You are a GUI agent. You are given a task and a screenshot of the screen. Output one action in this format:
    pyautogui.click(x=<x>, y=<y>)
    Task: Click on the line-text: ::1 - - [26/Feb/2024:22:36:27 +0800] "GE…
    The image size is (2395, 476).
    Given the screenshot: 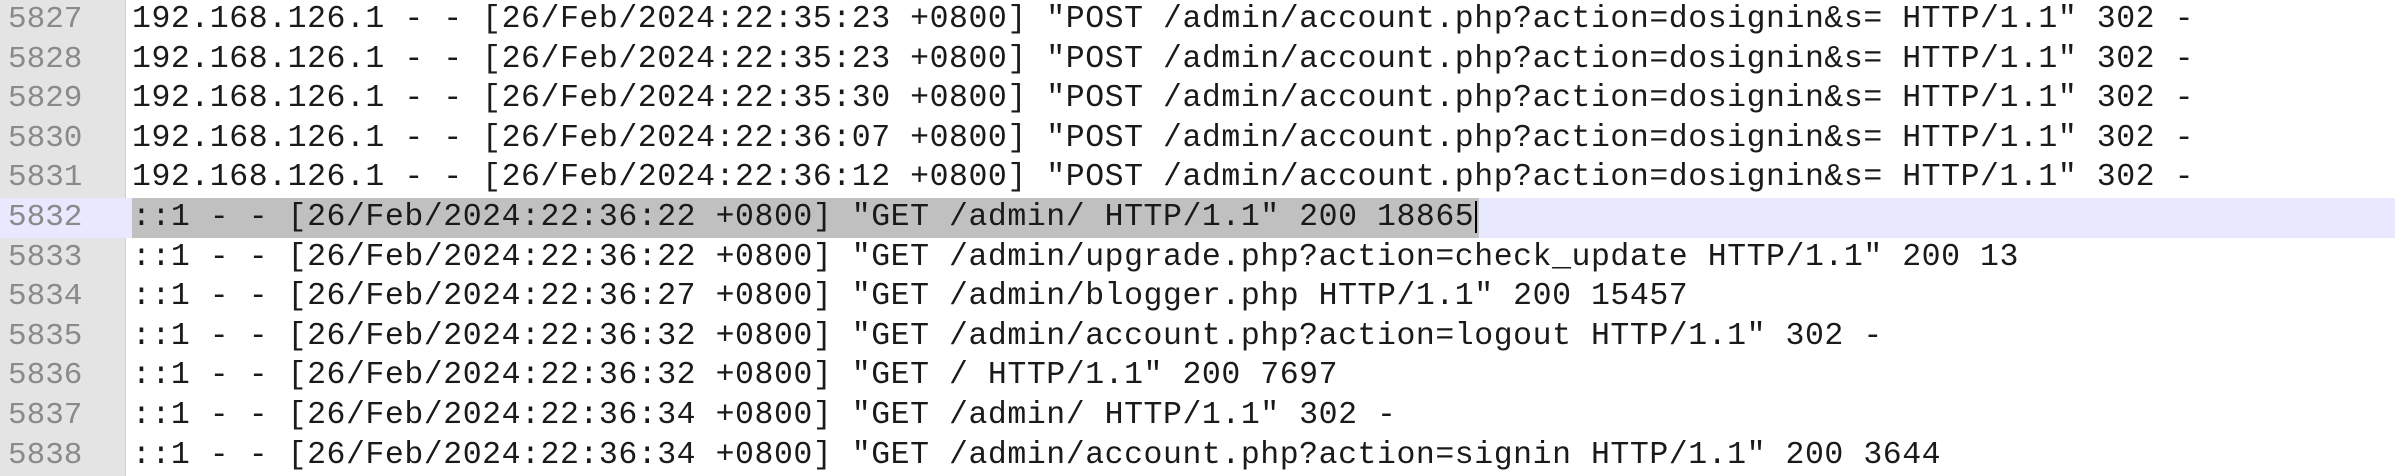 What is the action you would take?
    pyautogui.click(x=910, y=297)
    